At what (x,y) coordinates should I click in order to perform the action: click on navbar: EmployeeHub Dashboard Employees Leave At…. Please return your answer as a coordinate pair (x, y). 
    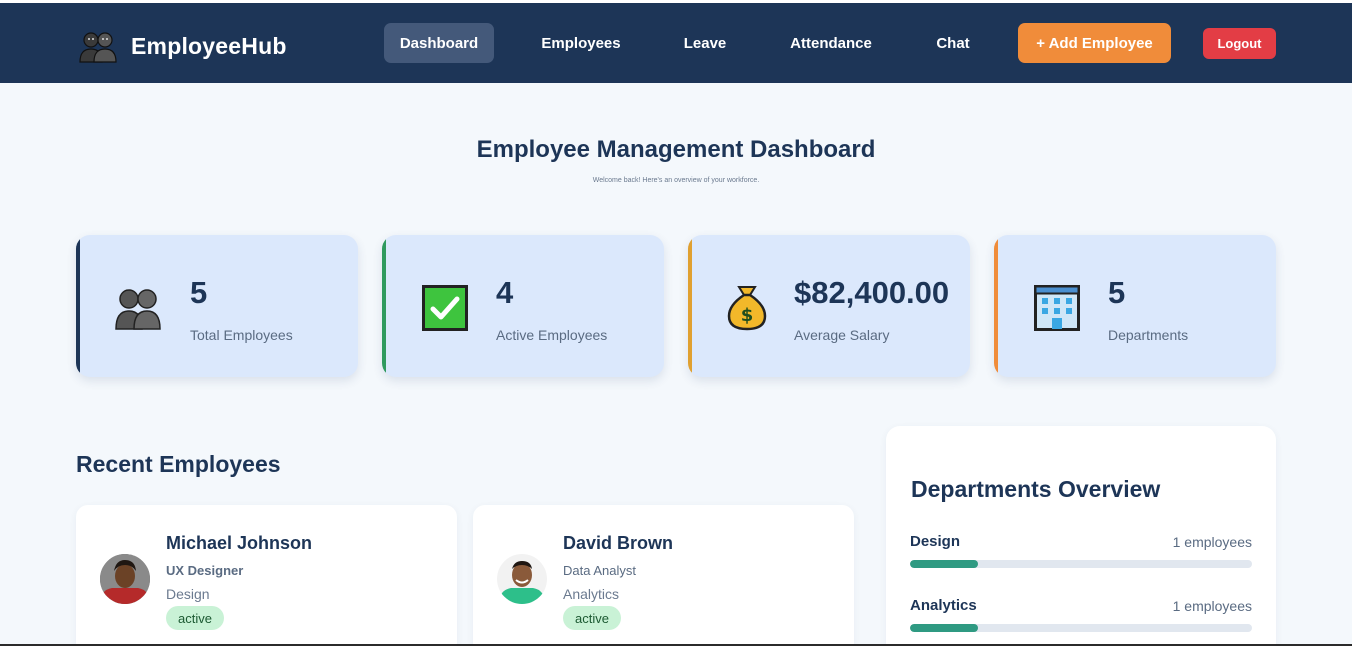
    Looking at the image, I should click on (676, 43).